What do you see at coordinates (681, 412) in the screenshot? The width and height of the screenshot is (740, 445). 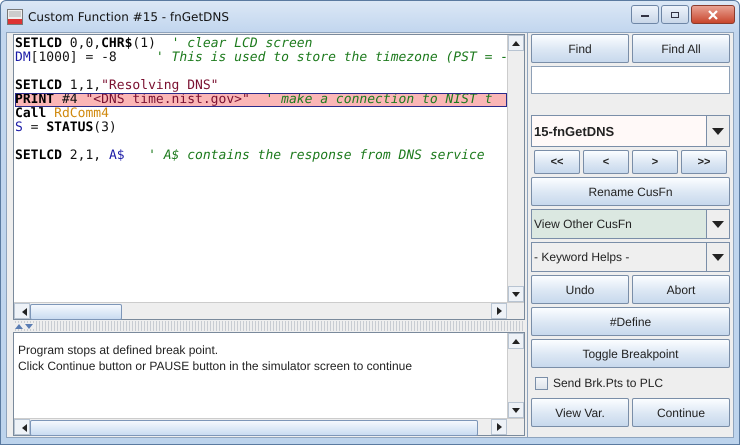 I see `button: Continue` at bounding box center [681, 412].